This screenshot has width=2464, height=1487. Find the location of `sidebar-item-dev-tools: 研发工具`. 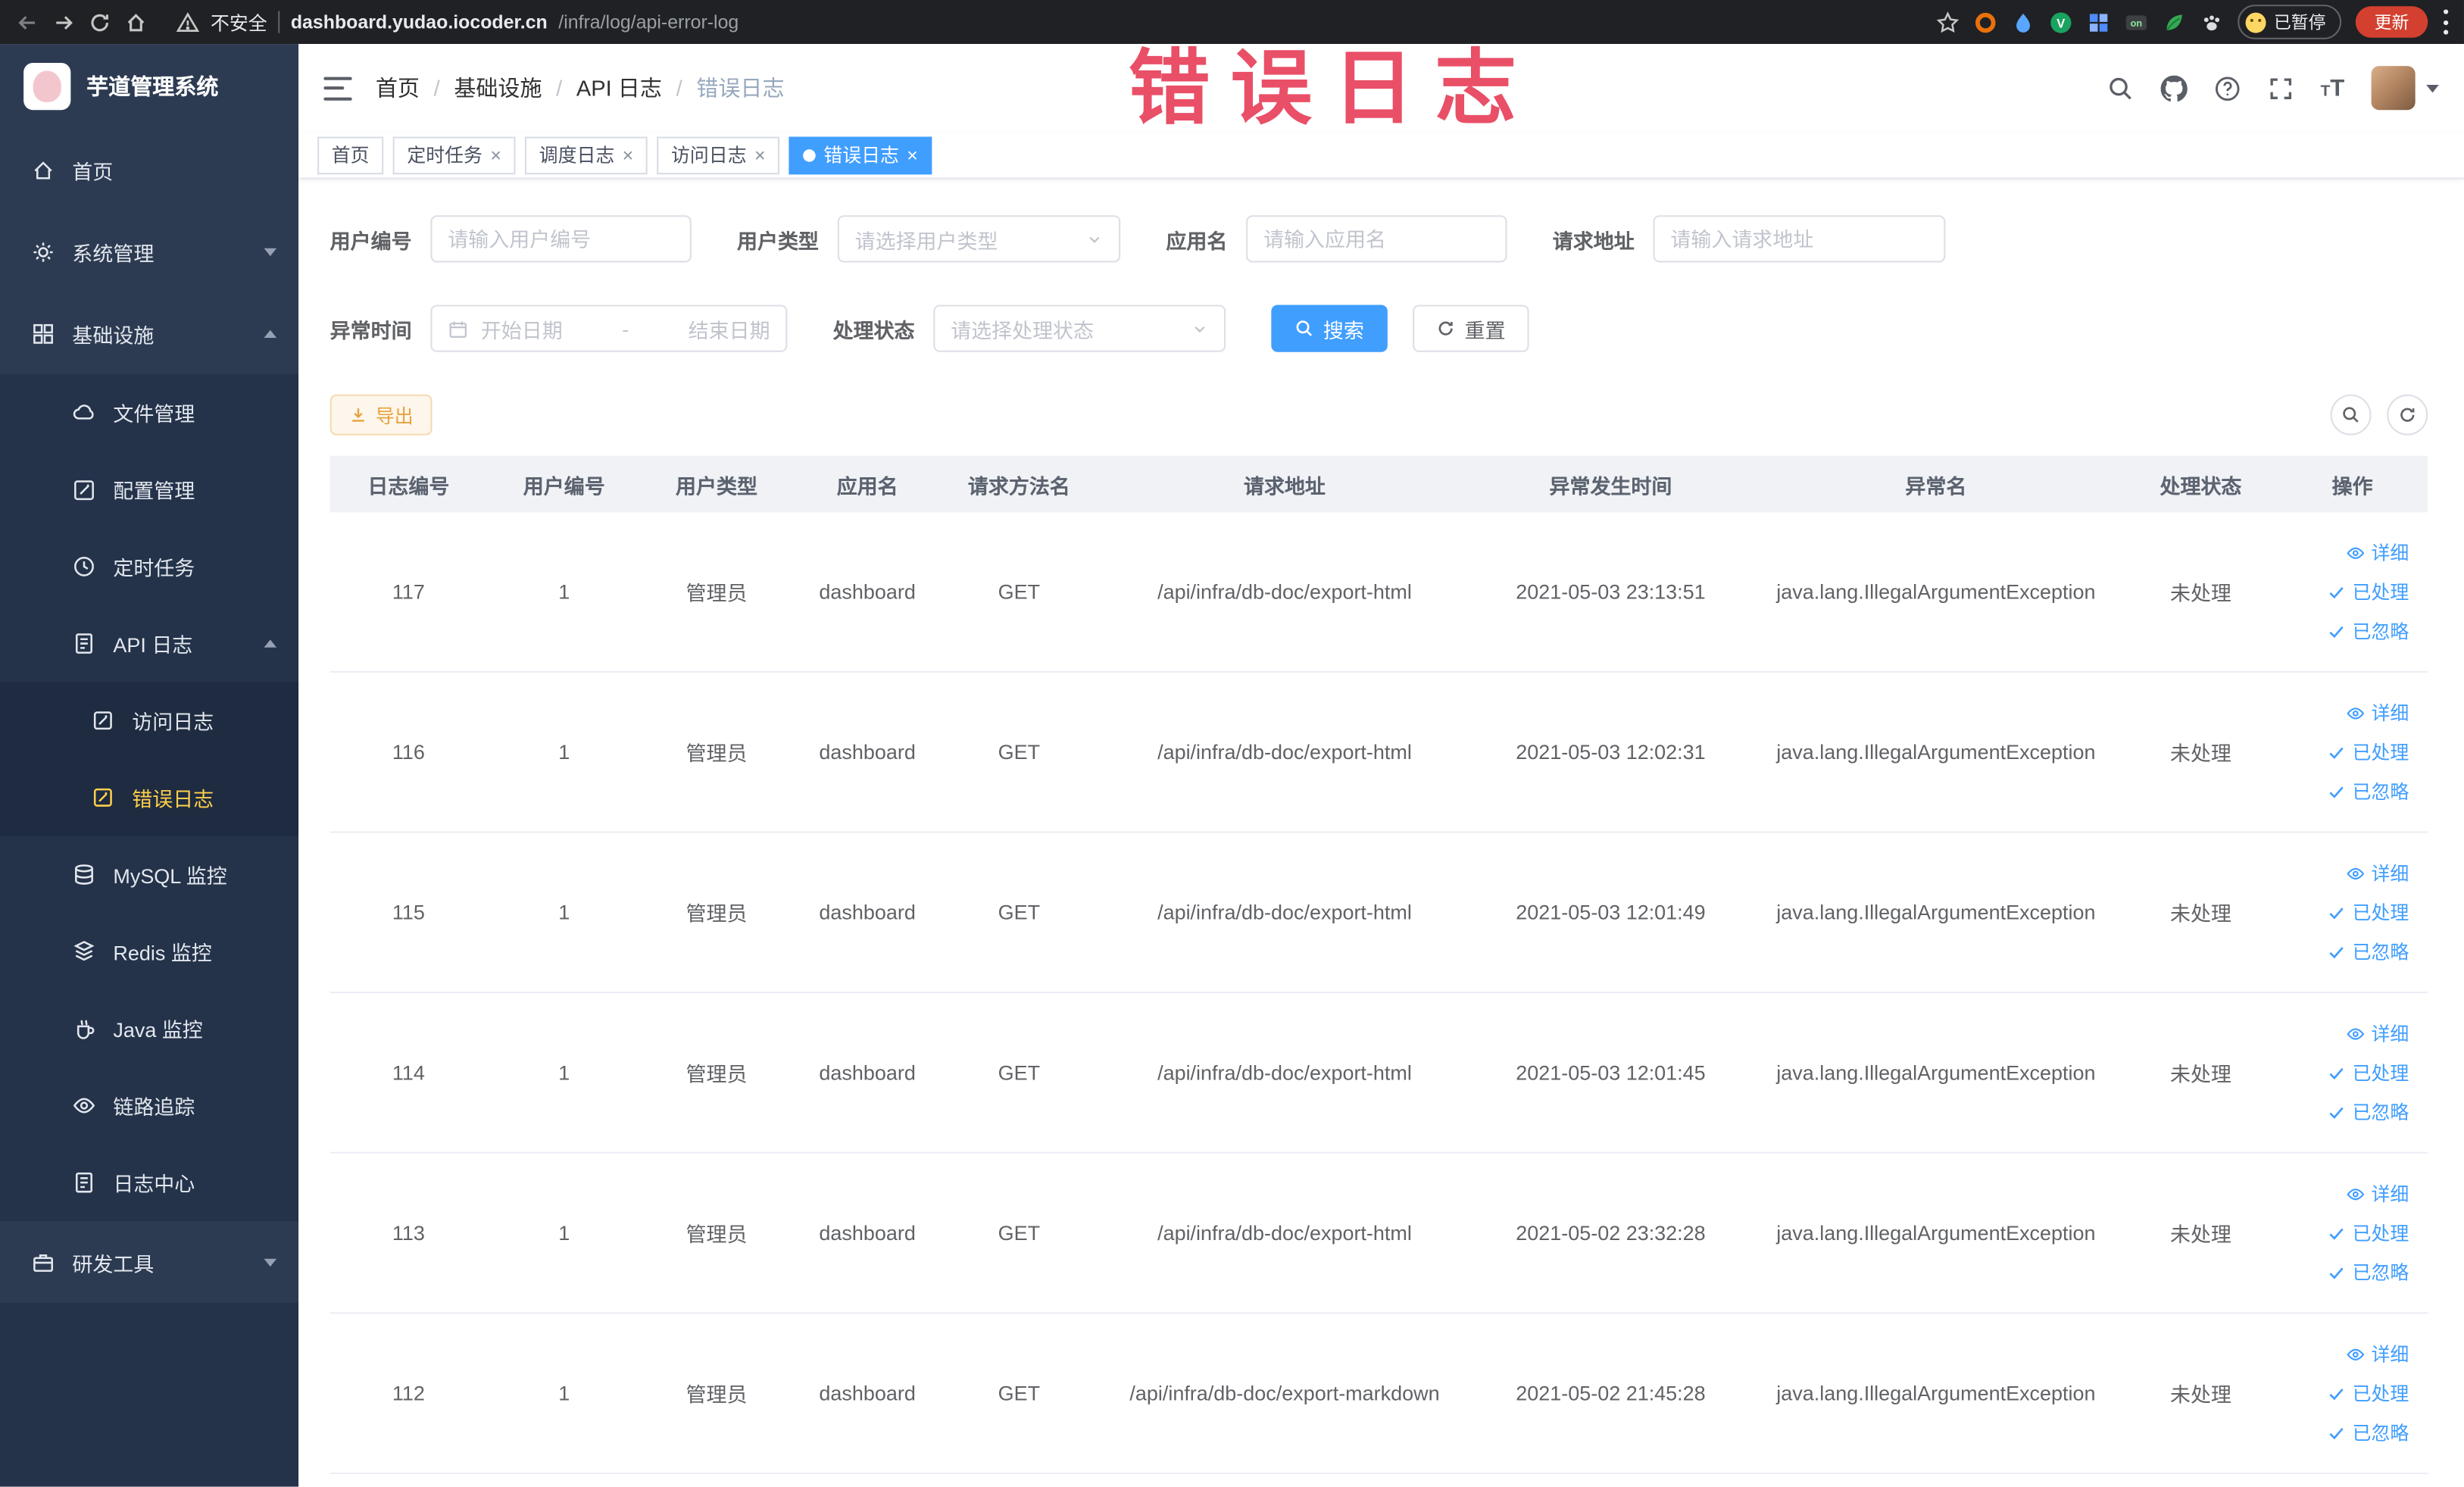

sidebar-item-dev-tools: 研发工具 is located at coordinates (149, 1262).